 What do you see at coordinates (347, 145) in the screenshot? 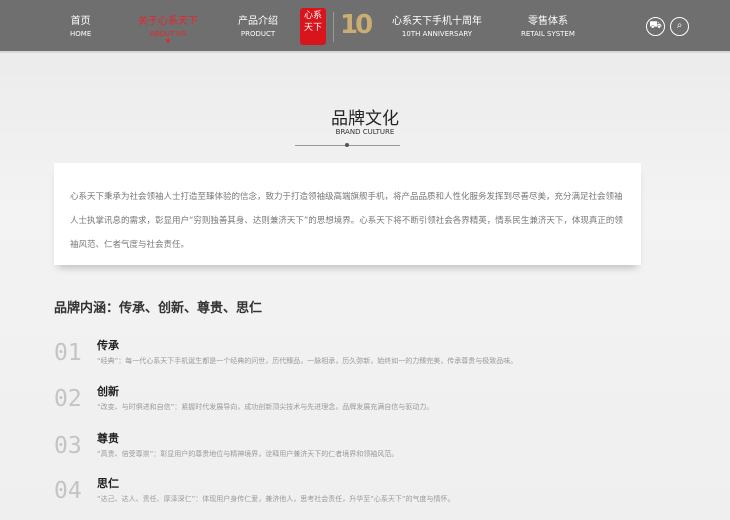
I see `title-divider-dot` at bounding box center [347, 145].